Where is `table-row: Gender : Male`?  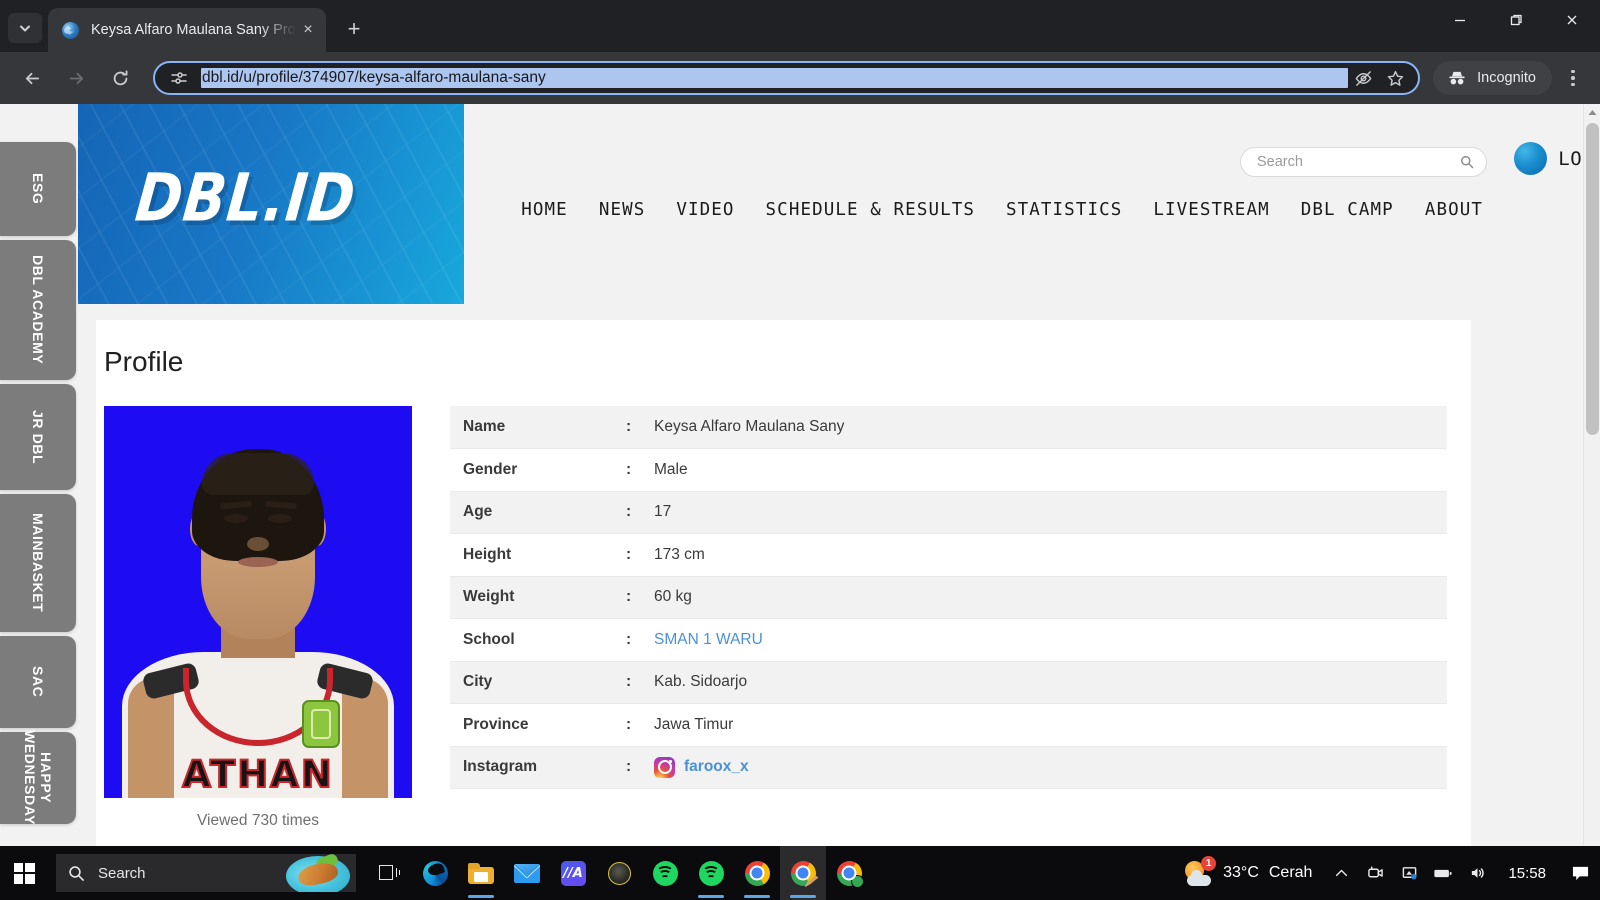 table-row: Gender : Male is located at coordinates (948, 470).